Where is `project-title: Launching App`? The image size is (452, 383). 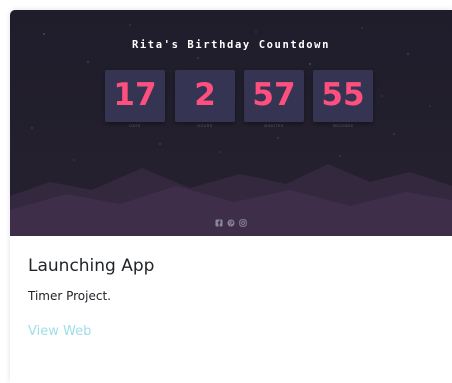 project-title: Launching App is located at coordinates (91, 266).